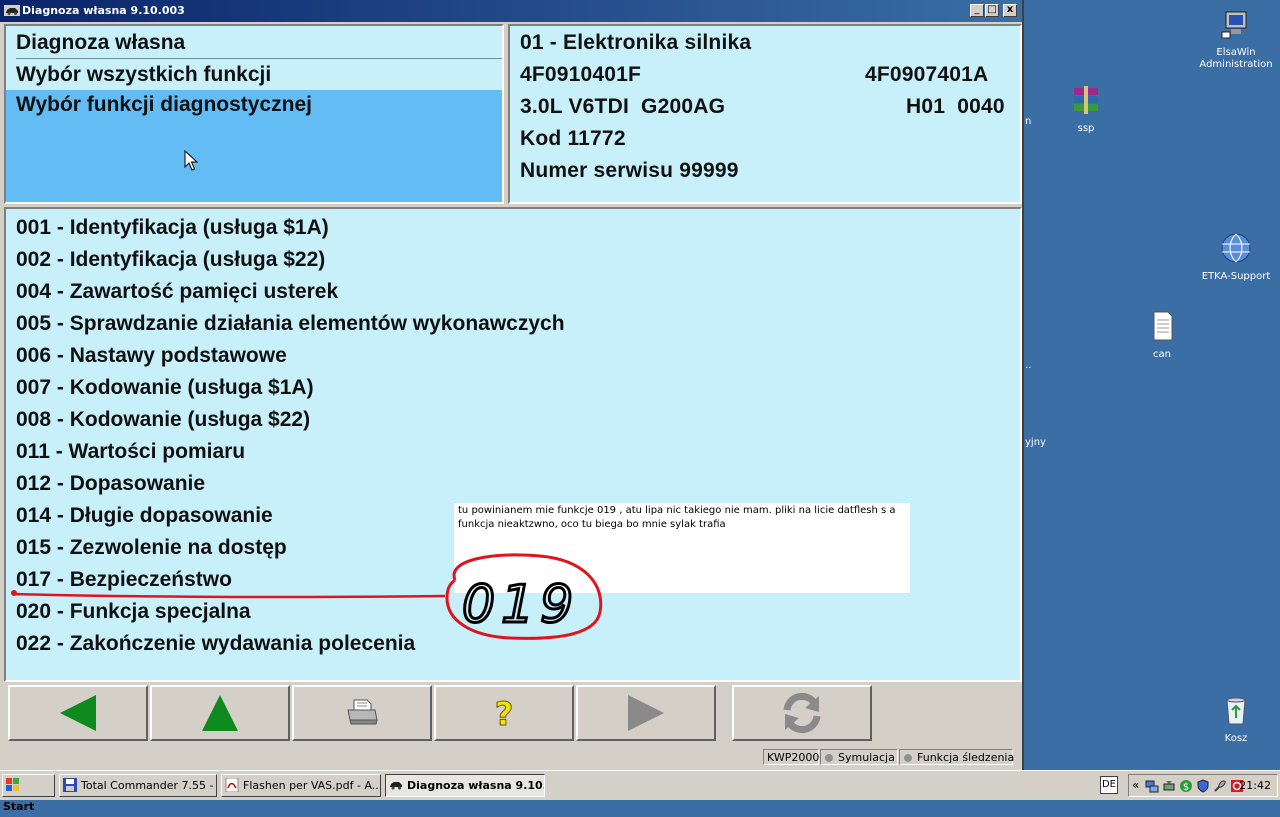 This screenshot has height=817, width=1280. I want to click on refresh-button, so click(802, 713).